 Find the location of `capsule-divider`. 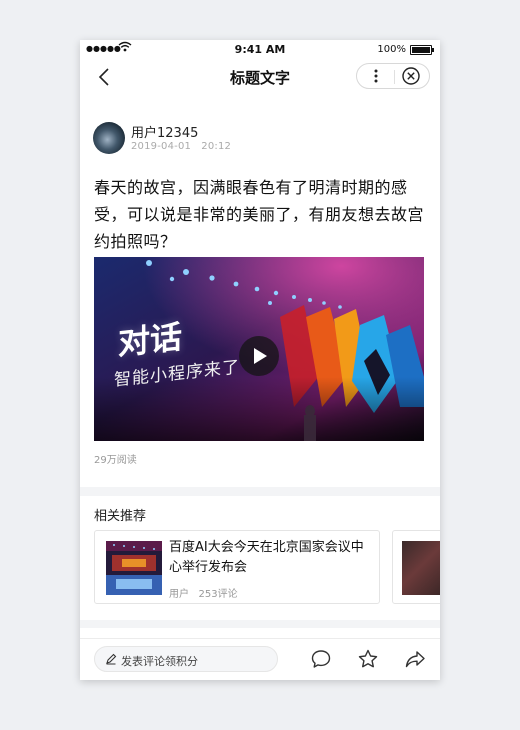

capsule-divider is located at coordinates (394, 77).